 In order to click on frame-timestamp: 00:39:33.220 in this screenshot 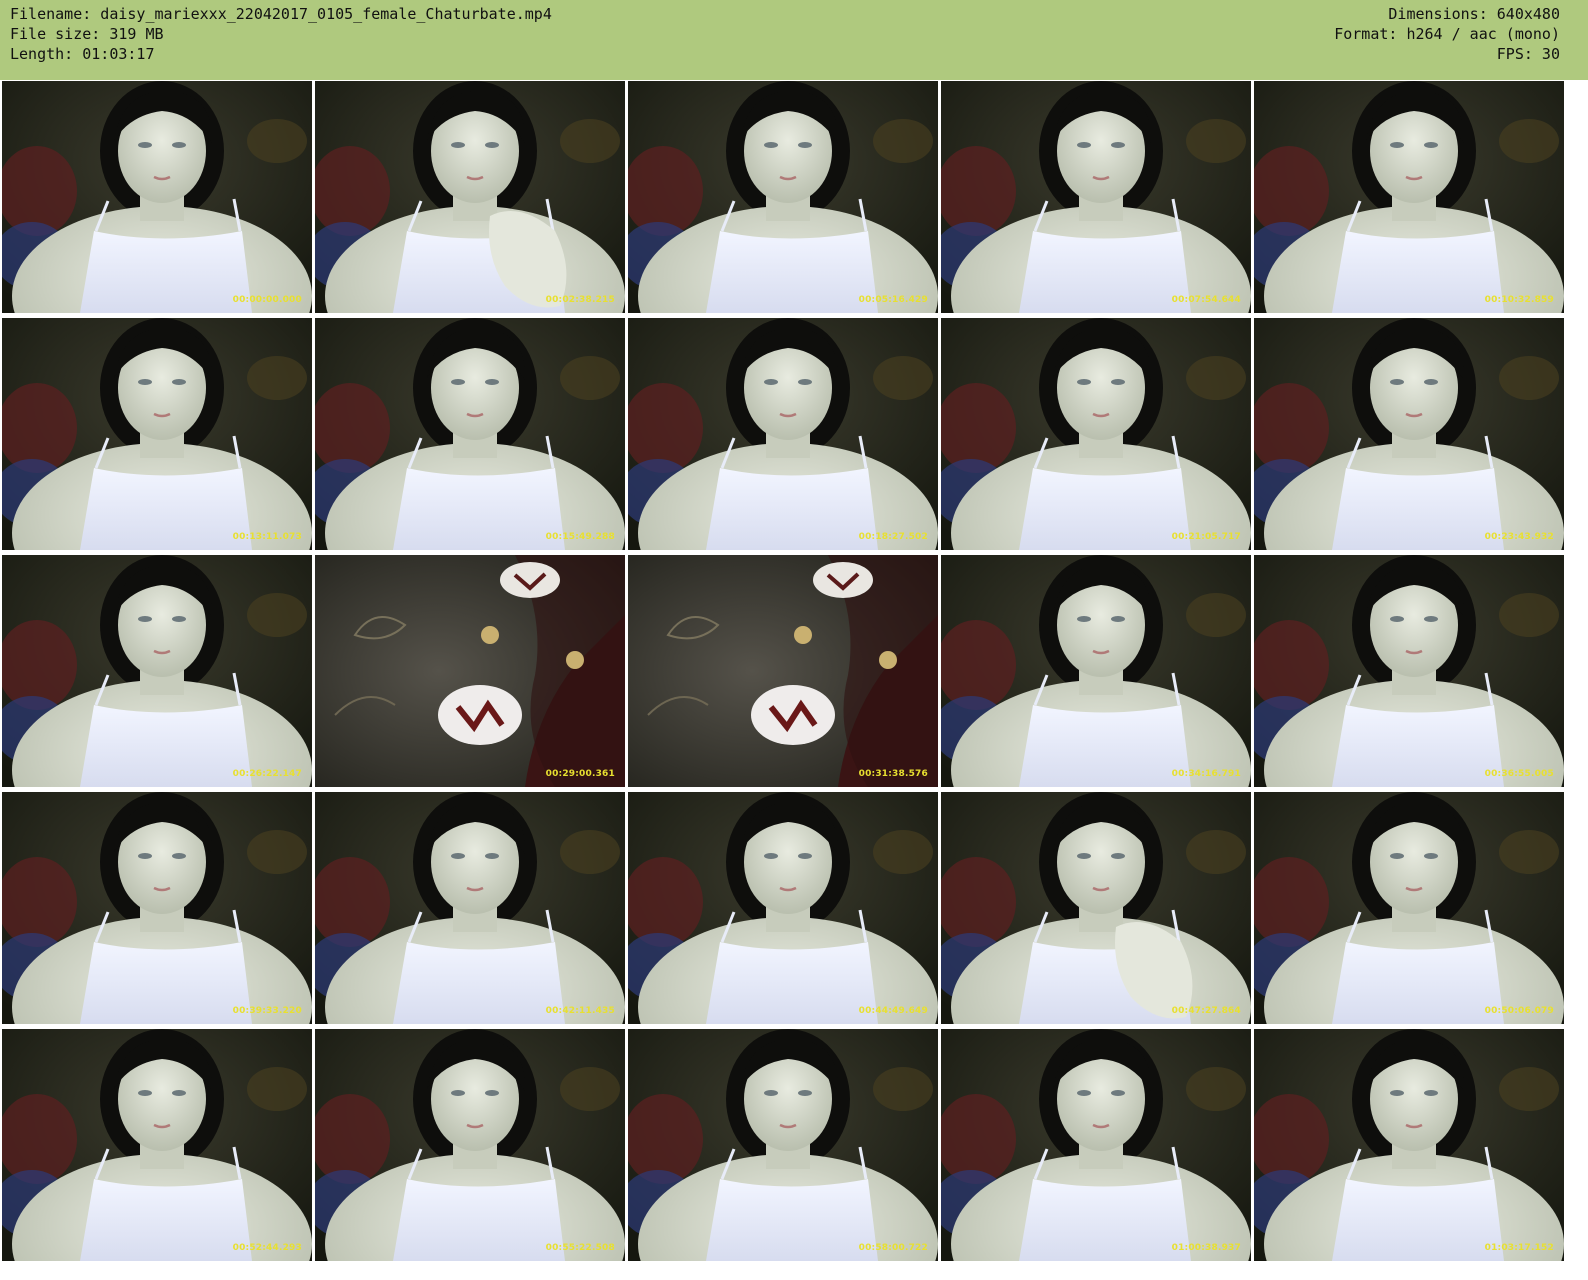, I will do `click(267, 1011)`.